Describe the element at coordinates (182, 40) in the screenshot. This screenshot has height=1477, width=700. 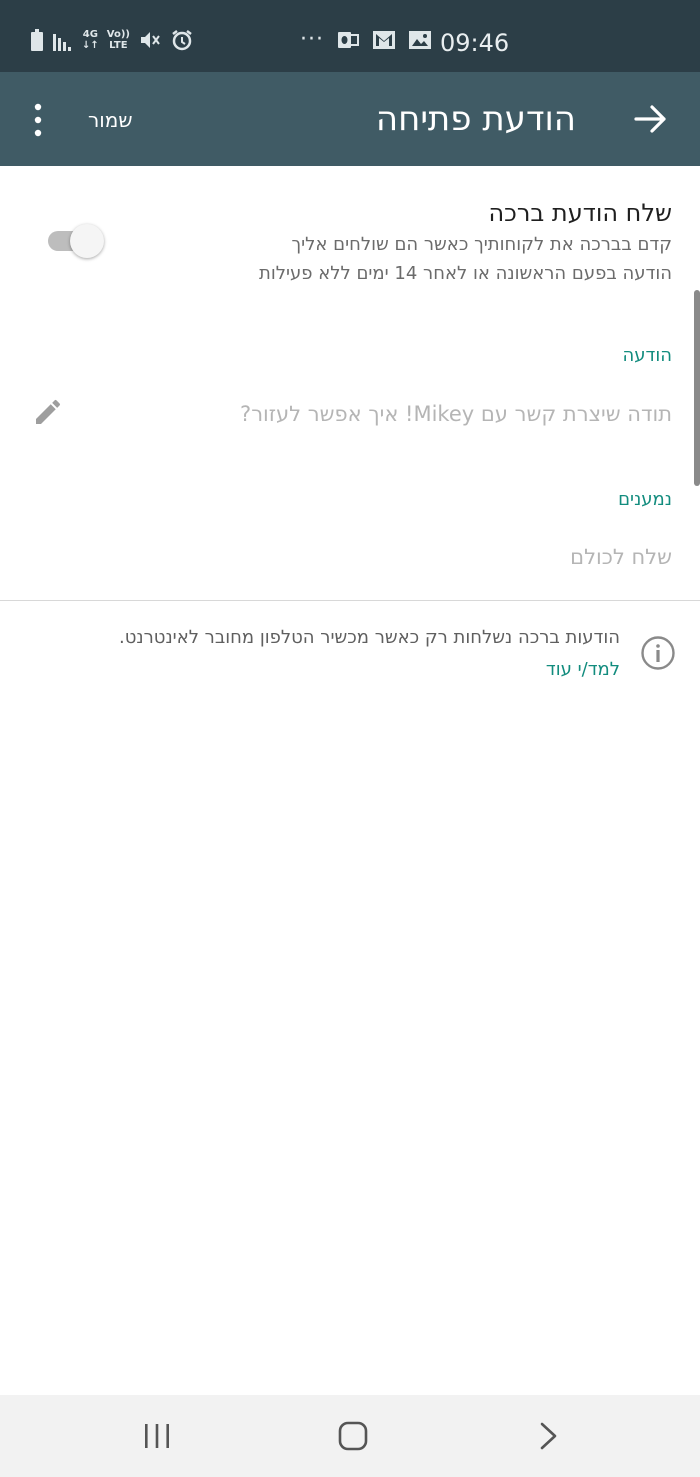
I see `alarm-icon` at that location.